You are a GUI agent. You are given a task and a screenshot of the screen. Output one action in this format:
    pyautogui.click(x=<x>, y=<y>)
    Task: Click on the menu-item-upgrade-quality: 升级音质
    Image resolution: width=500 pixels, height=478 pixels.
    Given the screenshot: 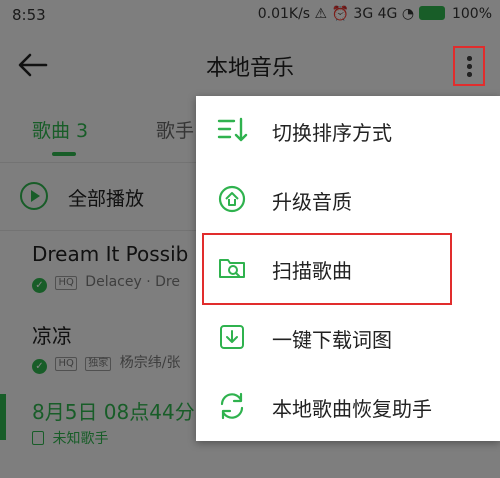 What is the action you would take?
    pyautogui.click(x=348, y=199)
    